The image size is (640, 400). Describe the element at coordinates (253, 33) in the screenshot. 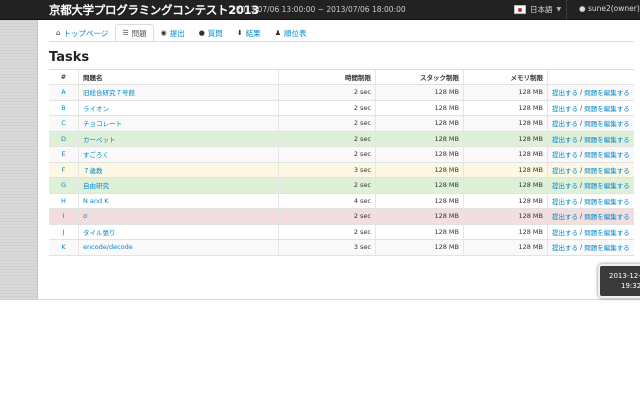

I see `tab-label: 結果` at that location.